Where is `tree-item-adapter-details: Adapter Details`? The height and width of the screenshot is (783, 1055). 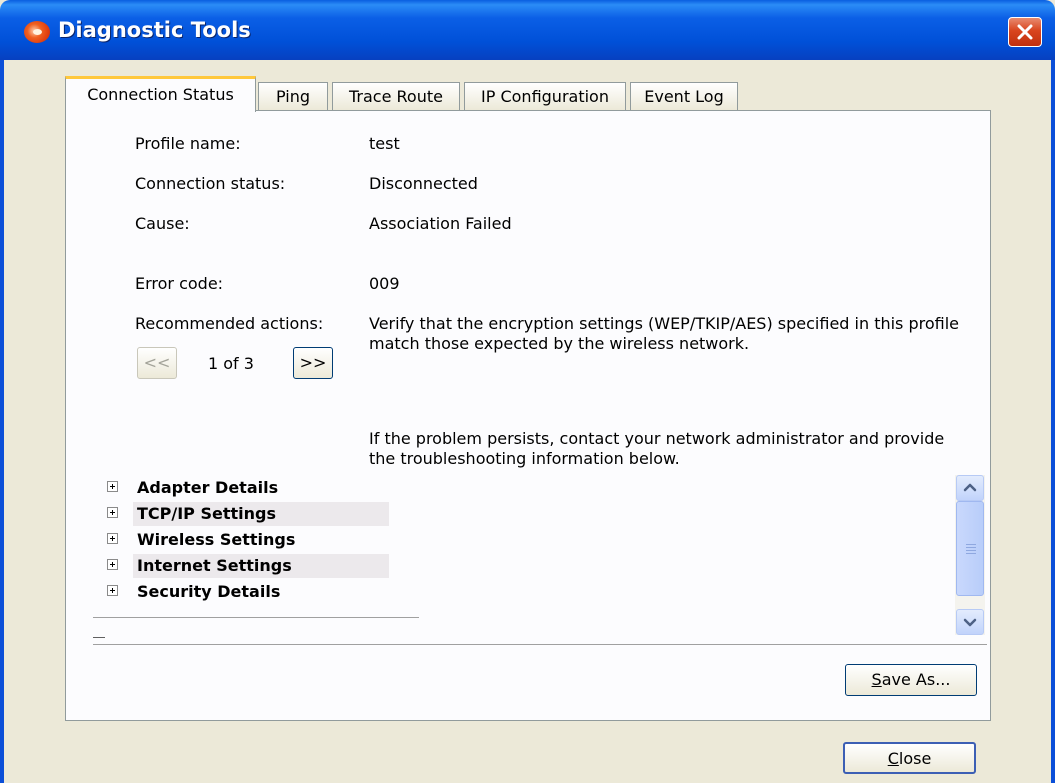
tree-item-adapter-details: Adapter Details is located at coordinates (246, 488).